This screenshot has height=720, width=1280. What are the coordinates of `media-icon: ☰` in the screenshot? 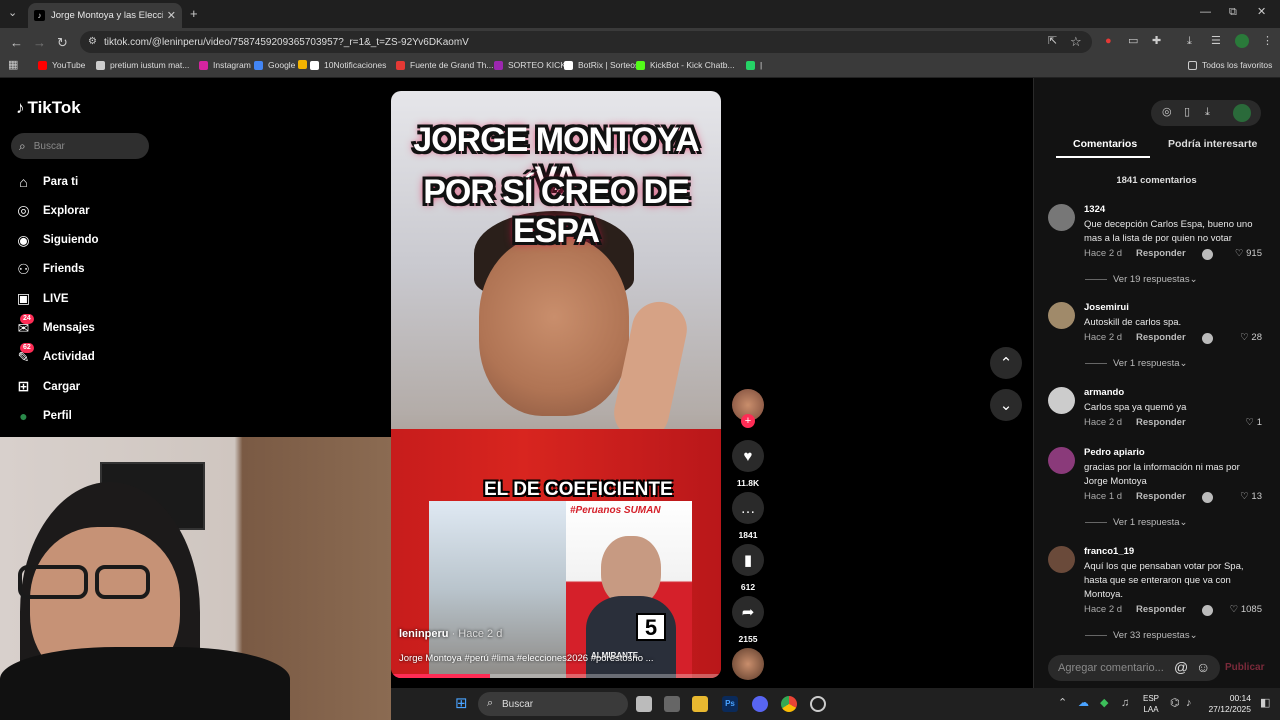 It's located at (1216, 41).